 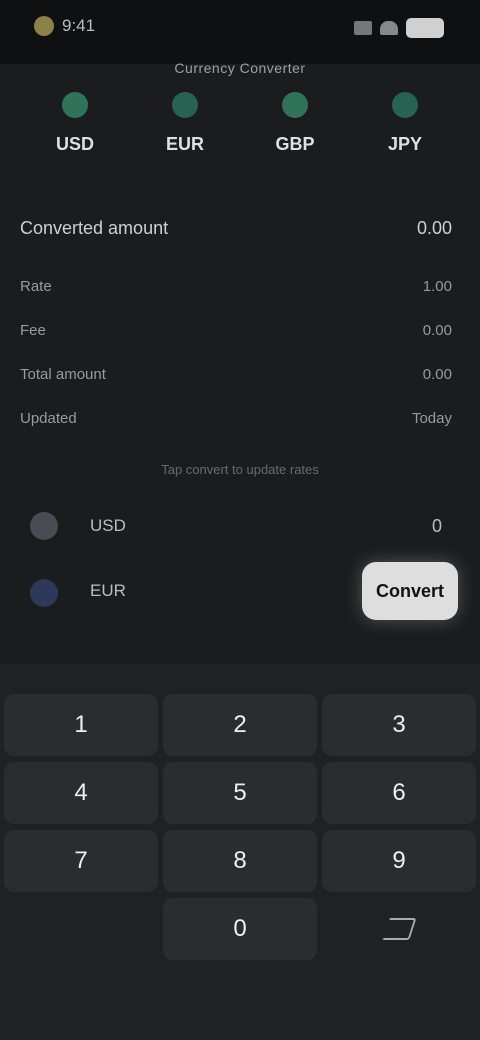 I want to click on row-label: Updated, so click(x=48, y=418).